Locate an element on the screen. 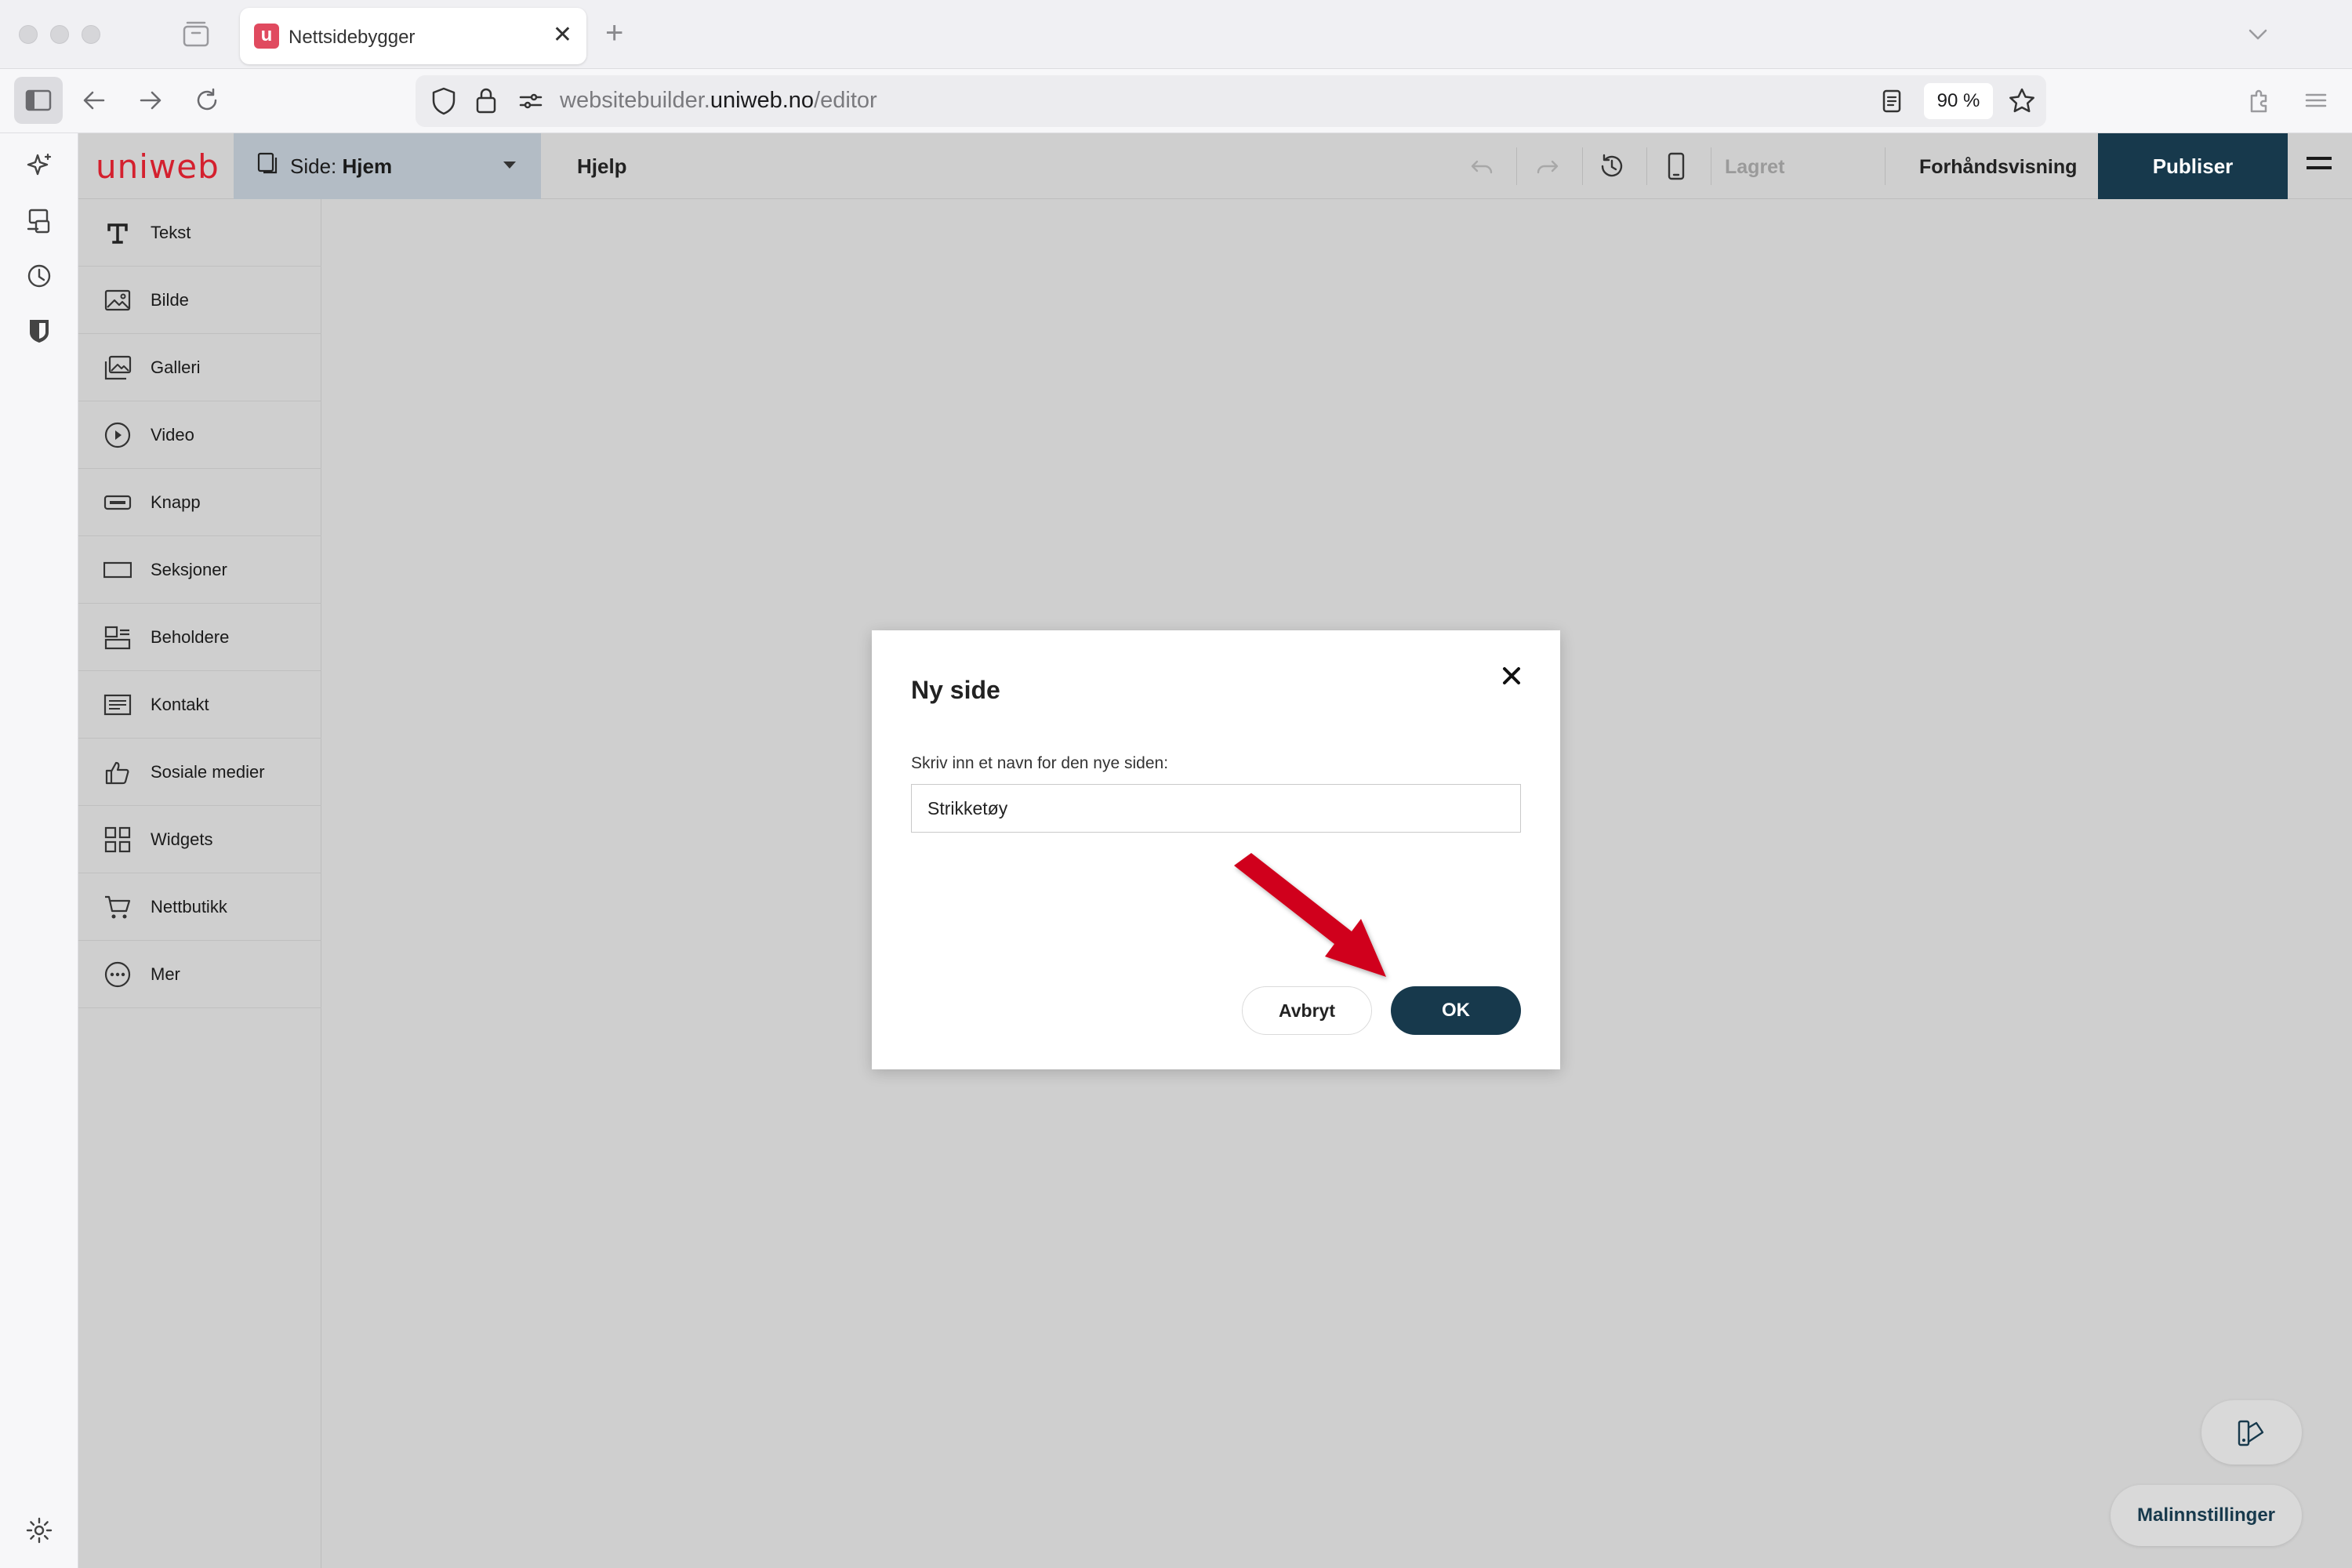 This screenshot has height=1568, width=2352. element-item-label: Widgets is located at coordinates (182, 839).